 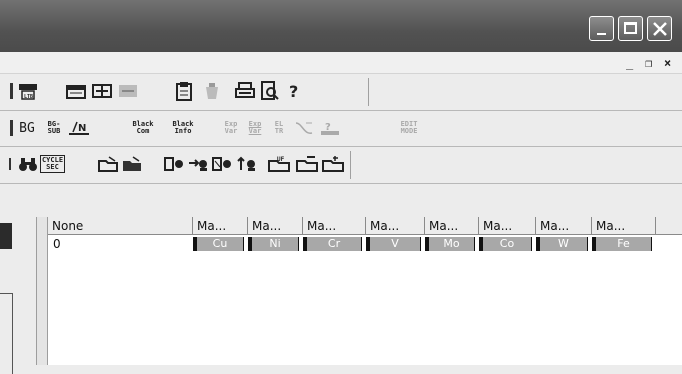 What do you see at coordinates (450, 244) in the screenshot?
I see `element-cell: Mo` at bounding box center [450, 244].